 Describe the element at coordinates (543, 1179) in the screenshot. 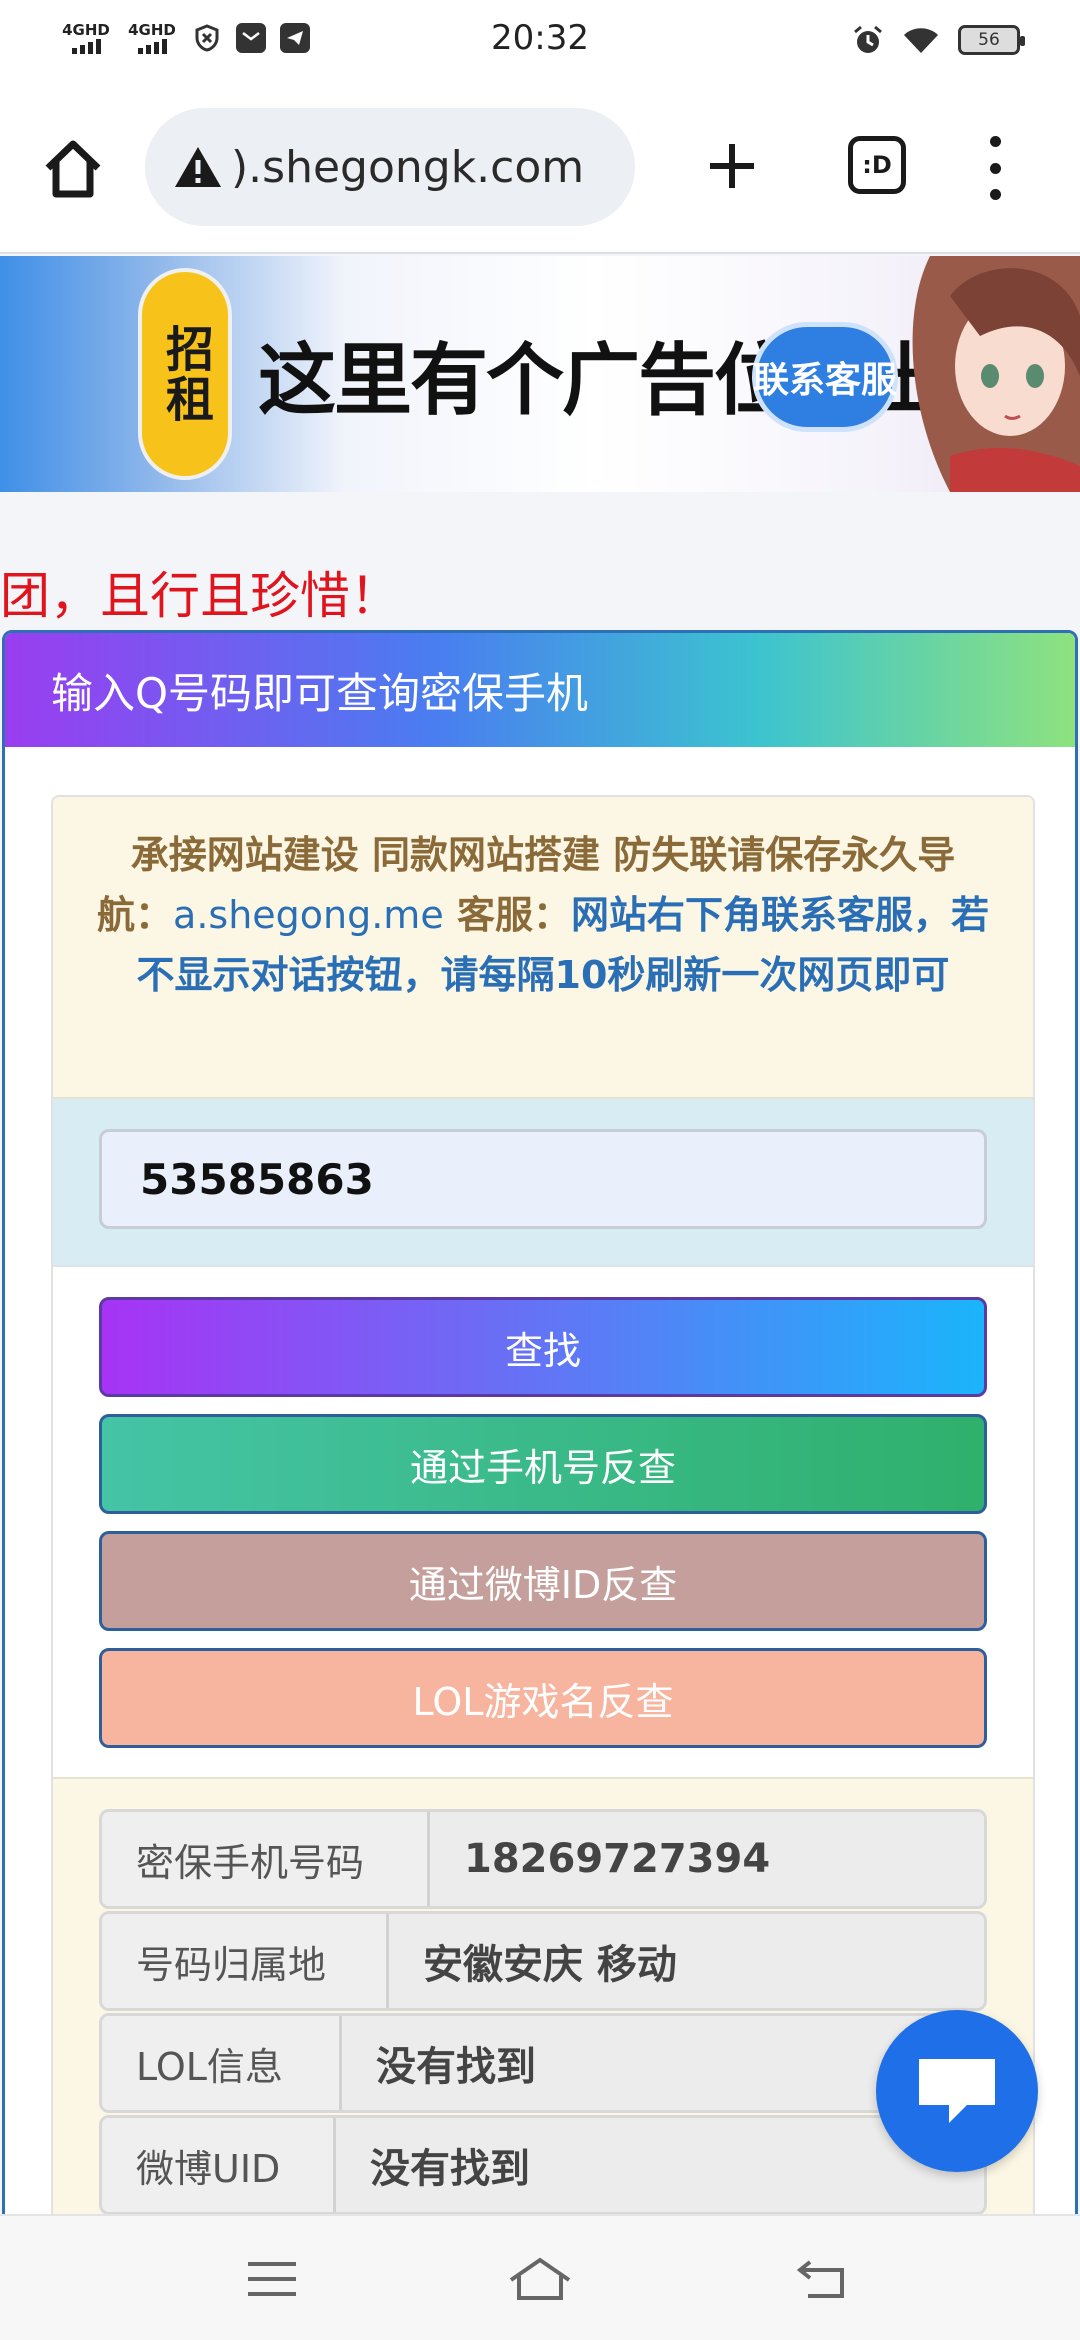

I see `qq-number-input` at that location.